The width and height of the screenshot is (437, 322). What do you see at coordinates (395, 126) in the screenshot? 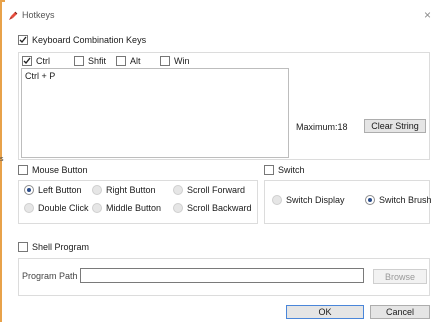
I see `clear-string-button: Clear String` at bounding box center [395, 126].